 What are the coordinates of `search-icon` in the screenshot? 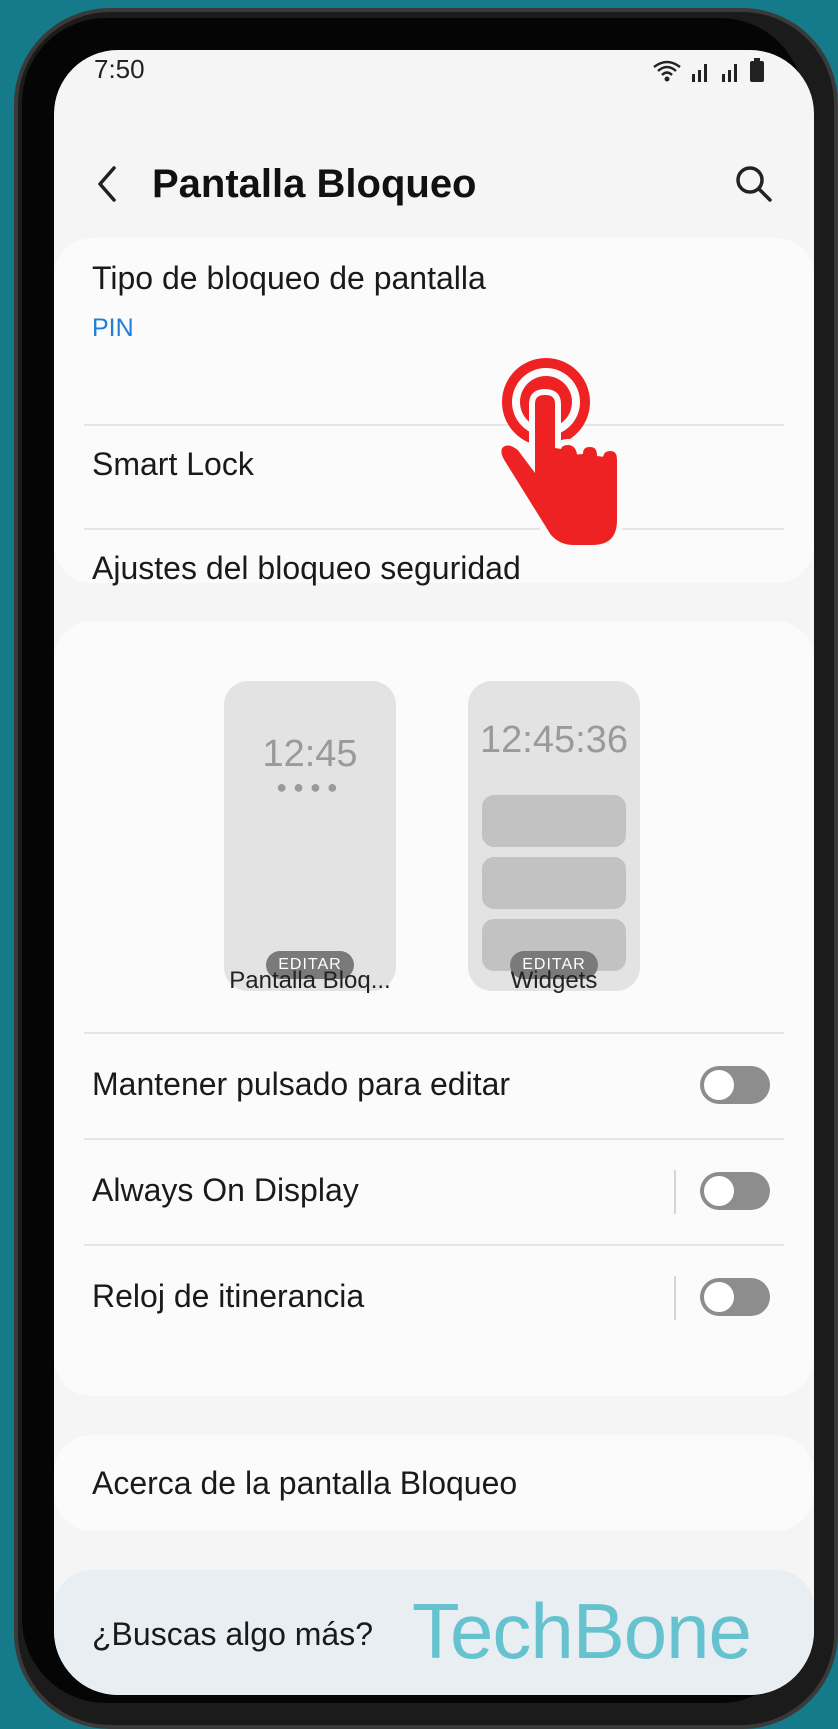 It's located at (754, 184).